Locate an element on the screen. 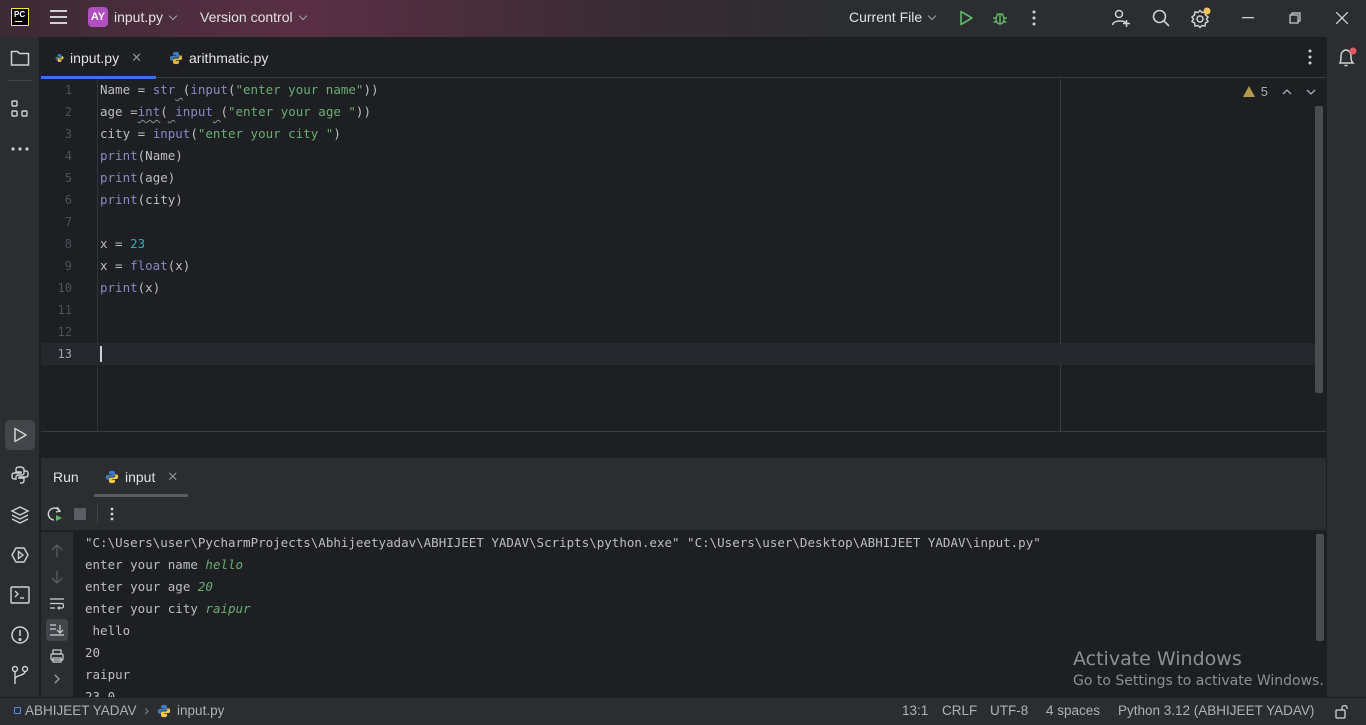  run-panel-title: Run is located at coordinates (66, 477).